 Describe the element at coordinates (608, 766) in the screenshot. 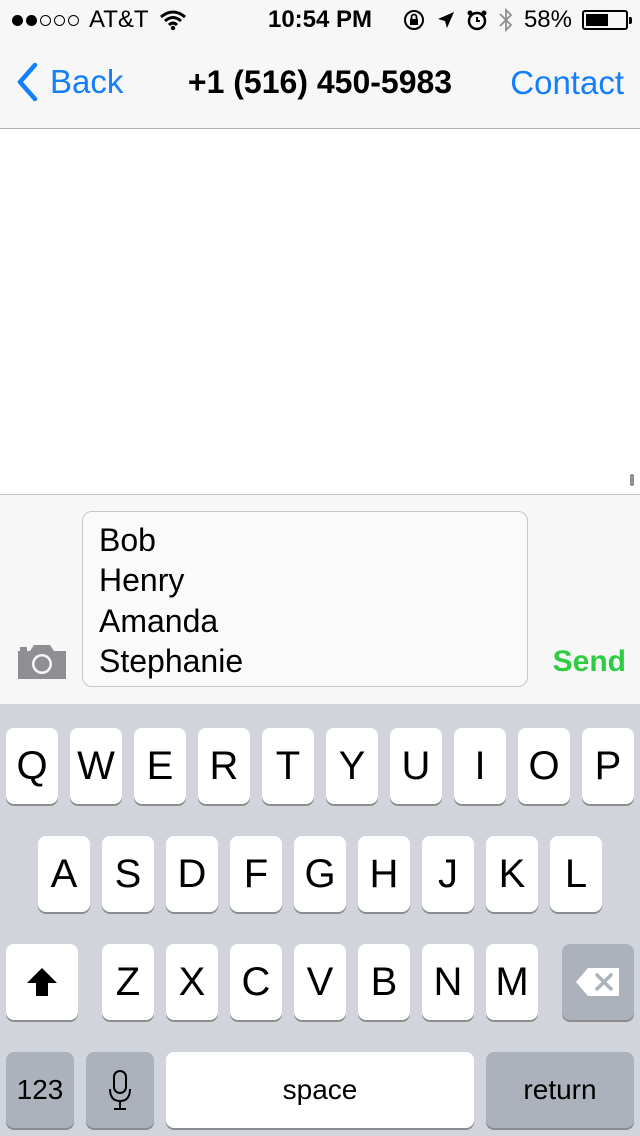

I see `key-p: P` at that location.